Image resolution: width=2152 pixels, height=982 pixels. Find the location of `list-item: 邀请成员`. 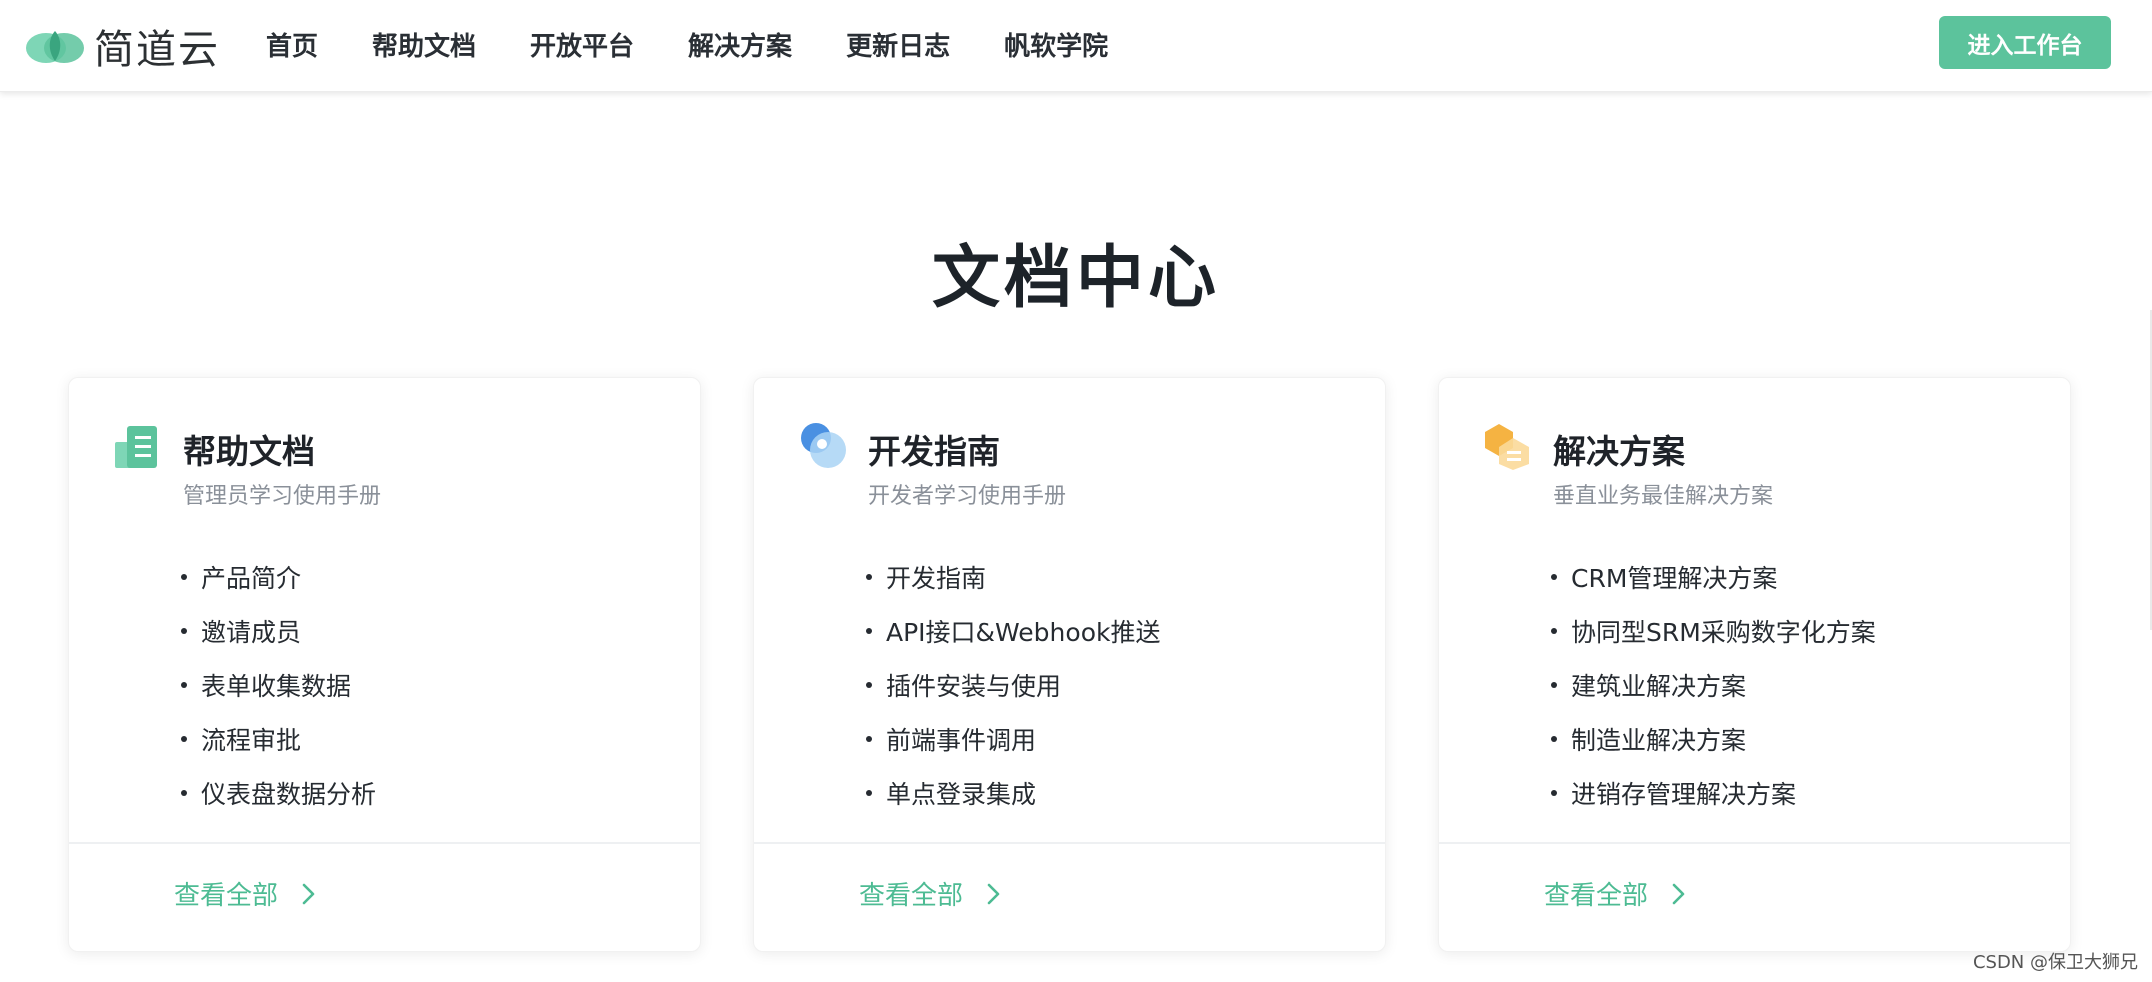

list-item: 邀请成员 is located at coordinates (278, 631).